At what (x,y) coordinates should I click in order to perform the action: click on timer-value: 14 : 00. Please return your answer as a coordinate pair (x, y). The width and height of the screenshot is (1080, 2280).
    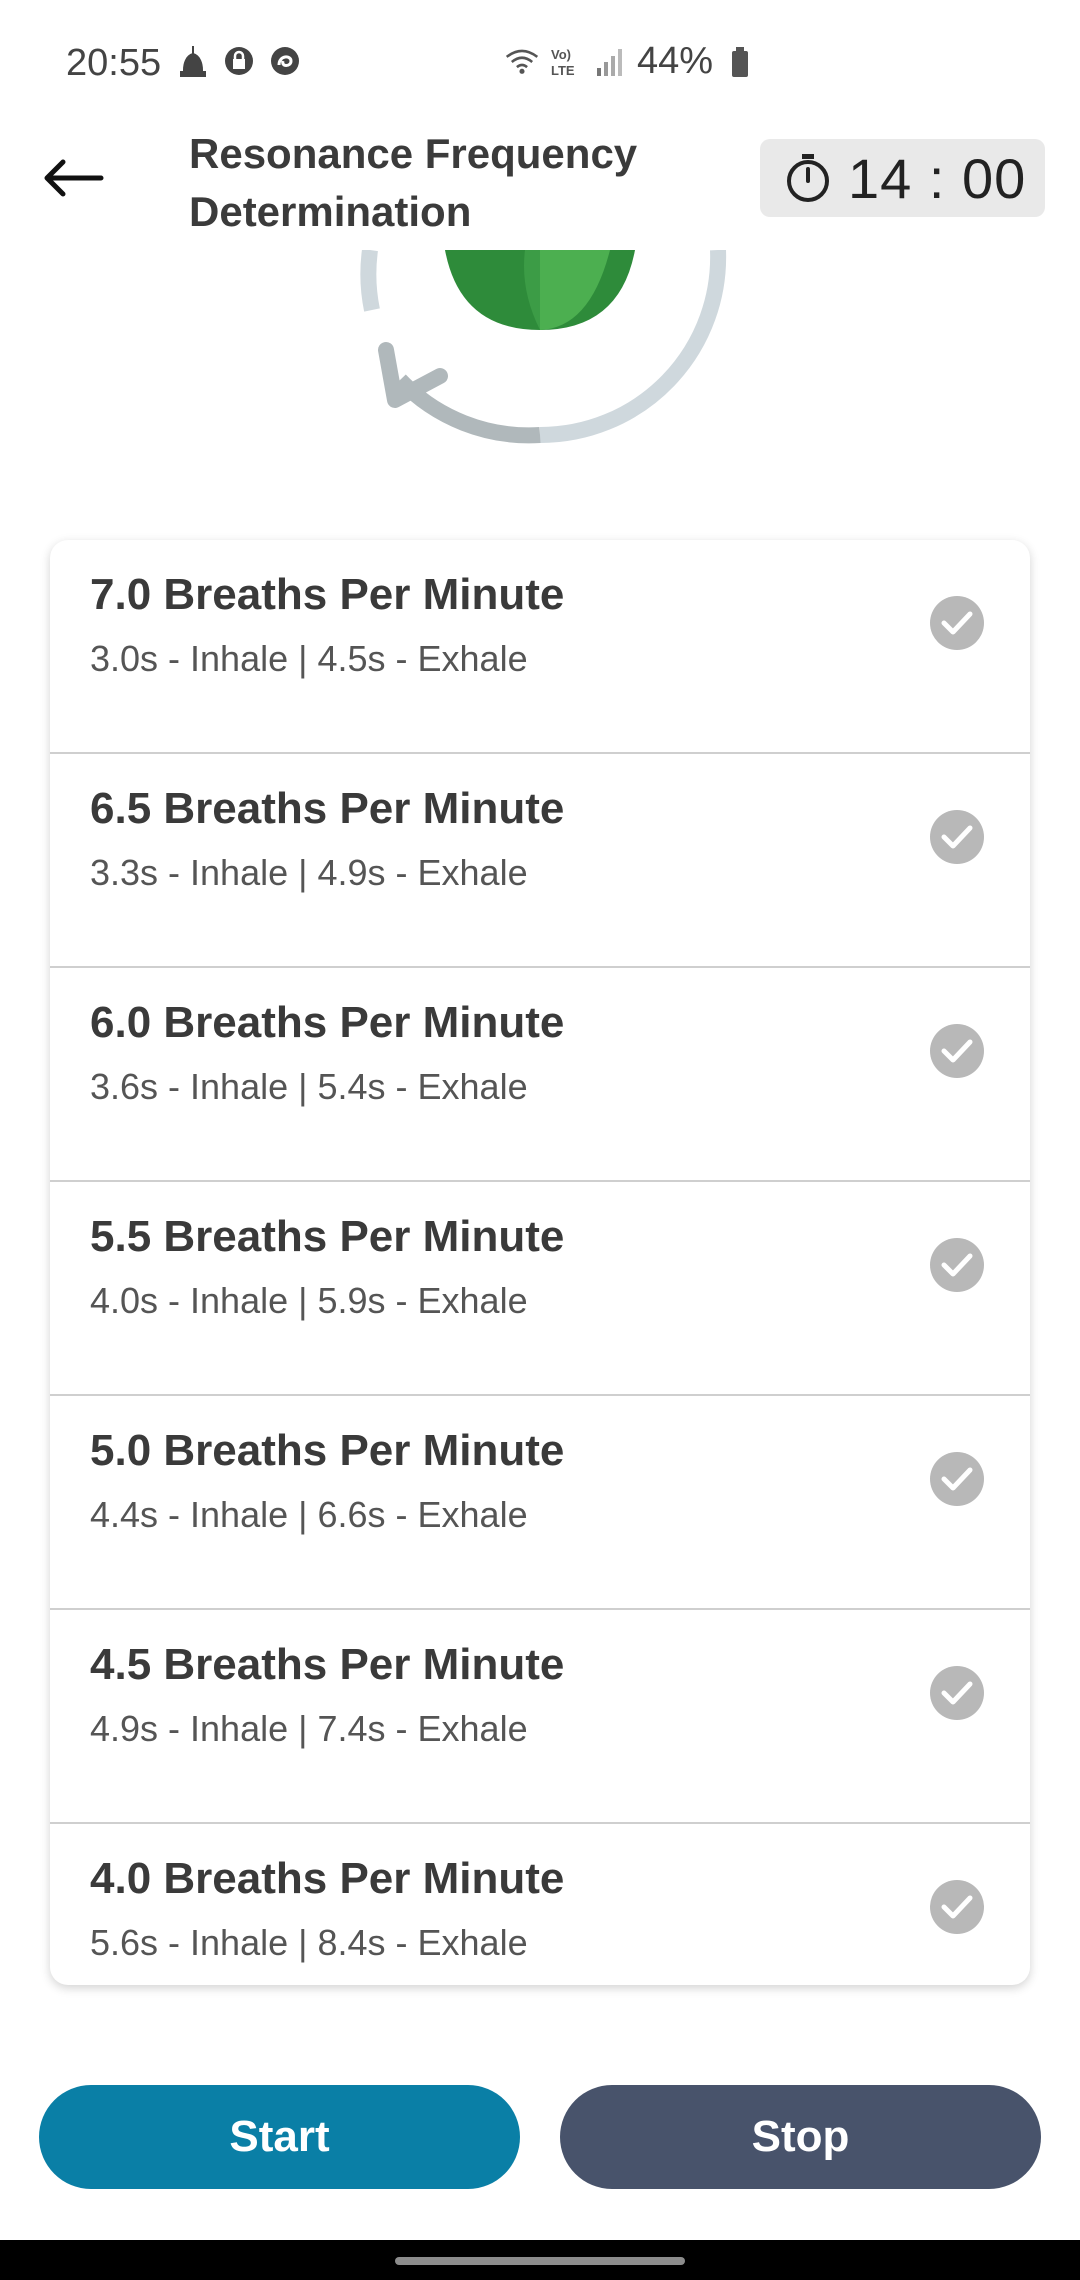
    Looking at the image, I should click on (937, 178).